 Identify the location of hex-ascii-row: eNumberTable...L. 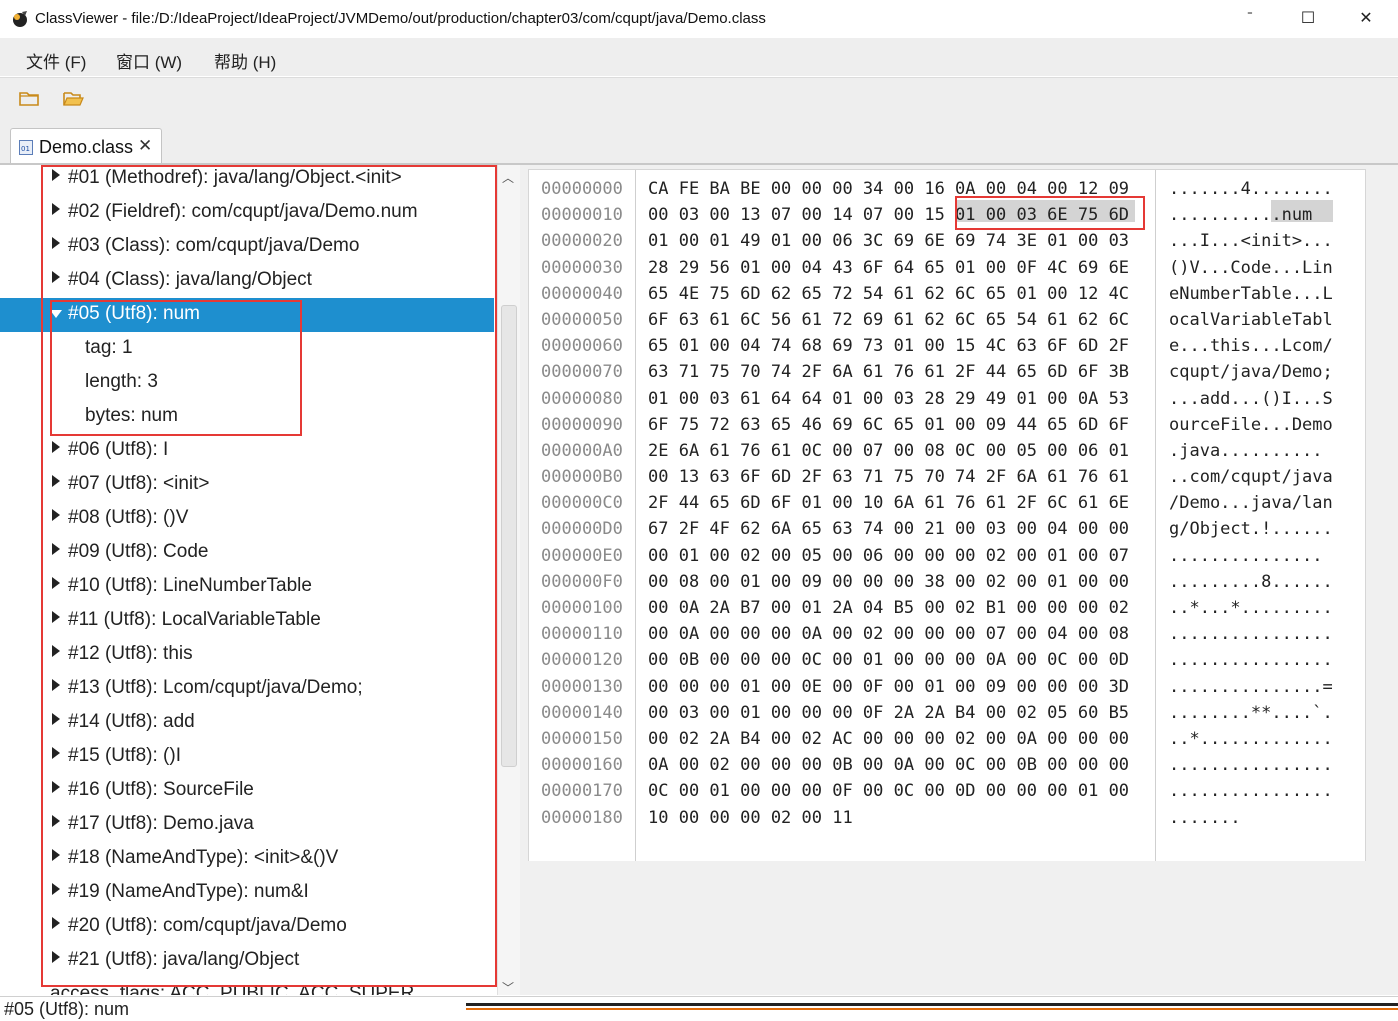
(1251, 293).